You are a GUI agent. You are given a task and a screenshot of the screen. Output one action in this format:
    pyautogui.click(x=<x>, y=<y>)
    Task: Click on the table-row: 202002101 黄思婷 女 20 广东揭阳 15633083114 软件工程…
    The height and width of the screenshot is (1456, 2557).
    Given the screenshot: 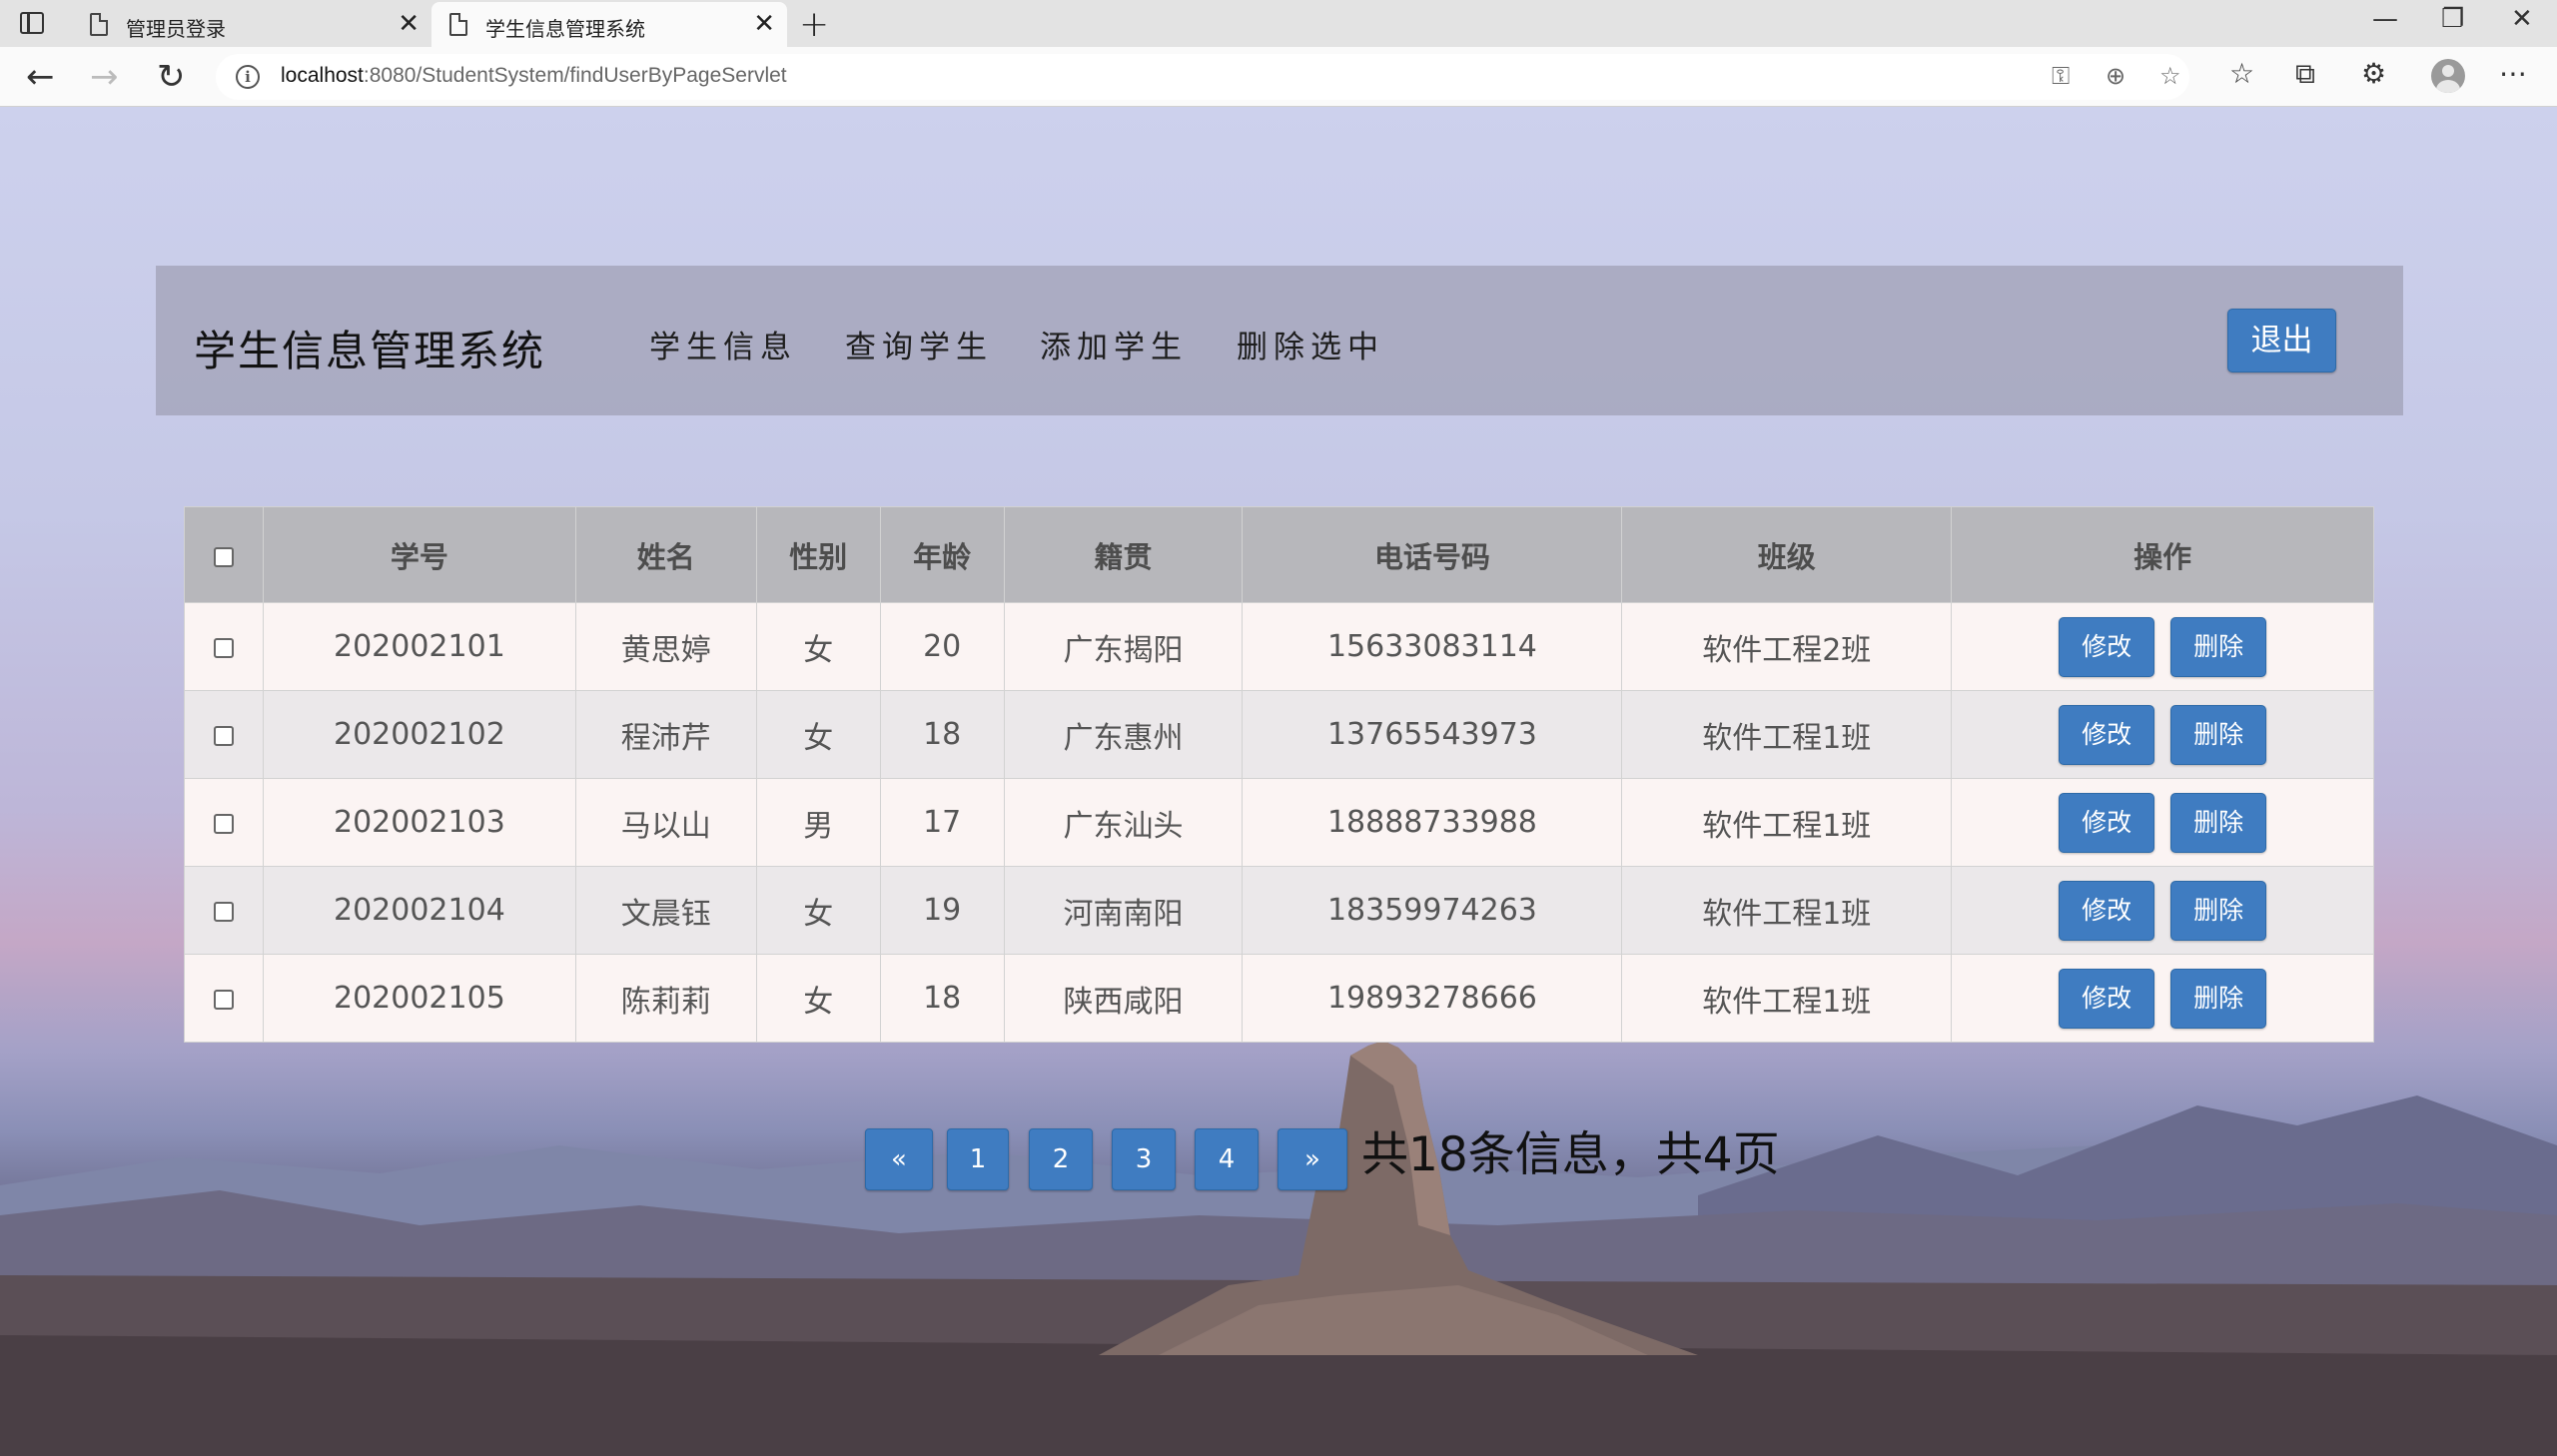 What is the action you would take?
    pyautogui.click(x=1279, y=647)
    